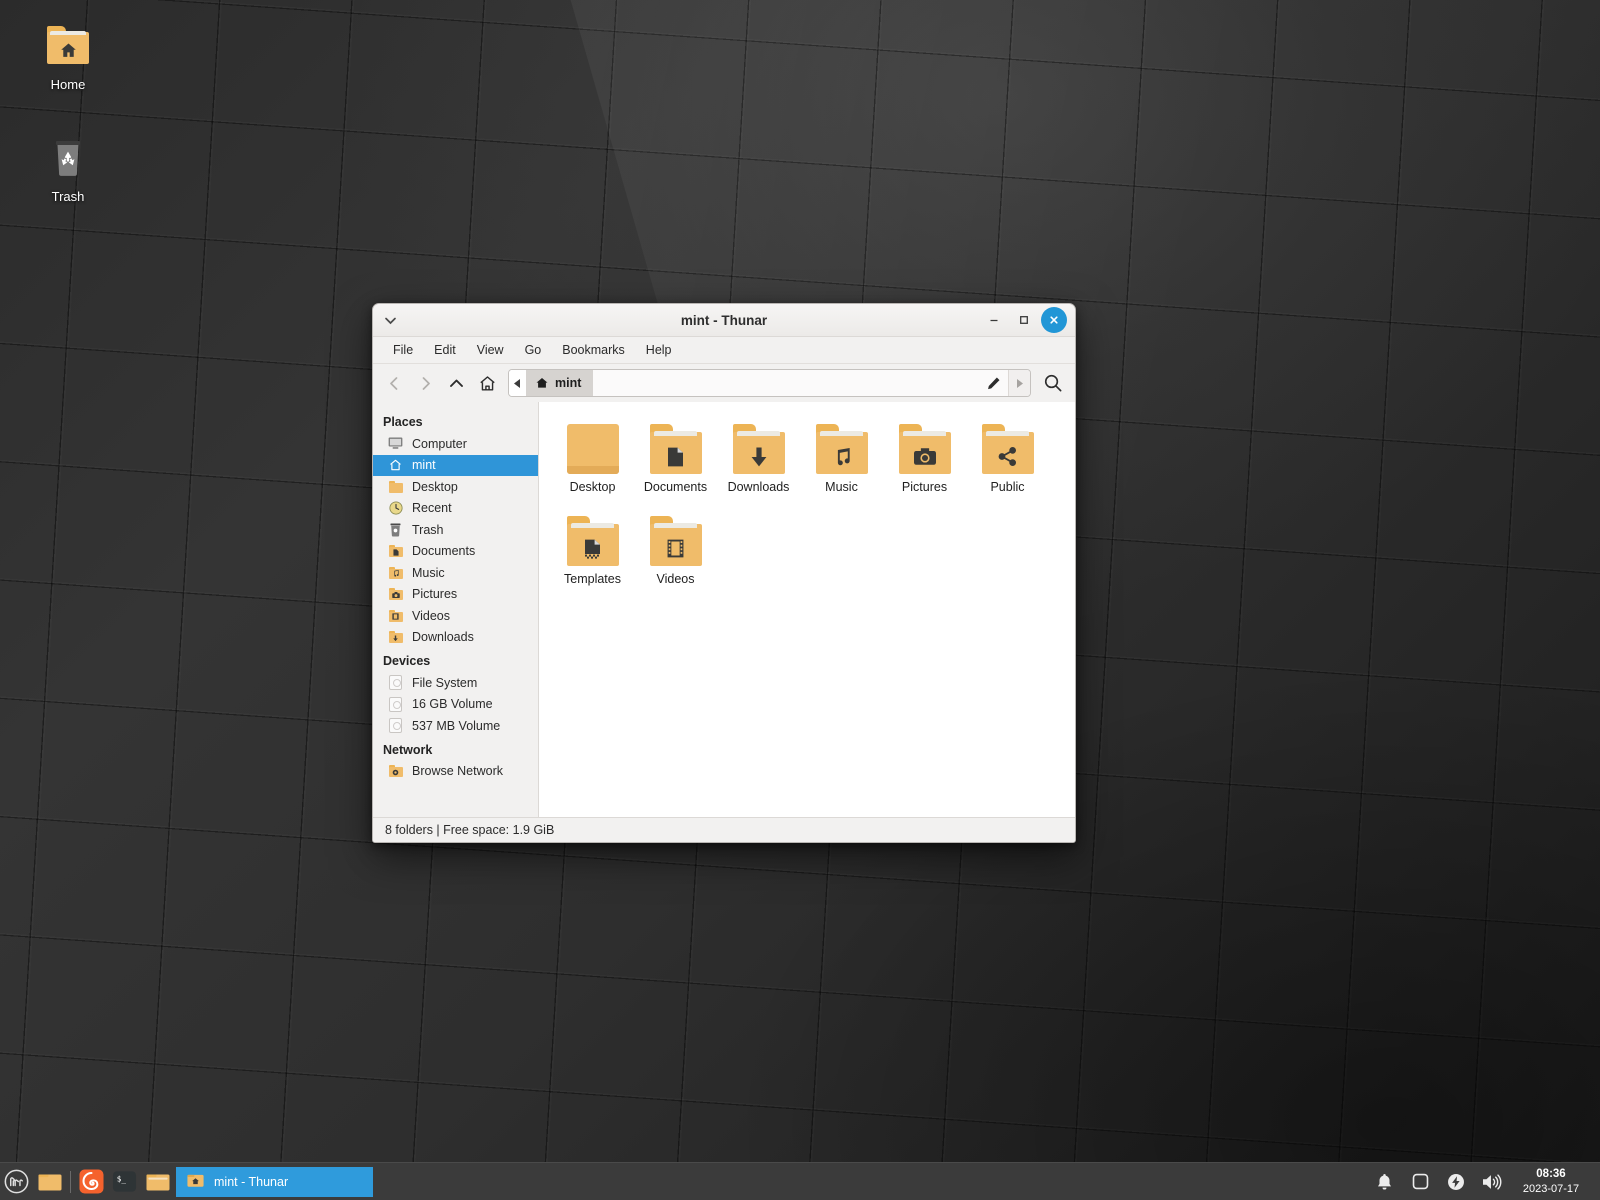 The height and width of the screenshot is (1200, 1600). I want to click on breadcrumb-label: mint, so click(568, 383).